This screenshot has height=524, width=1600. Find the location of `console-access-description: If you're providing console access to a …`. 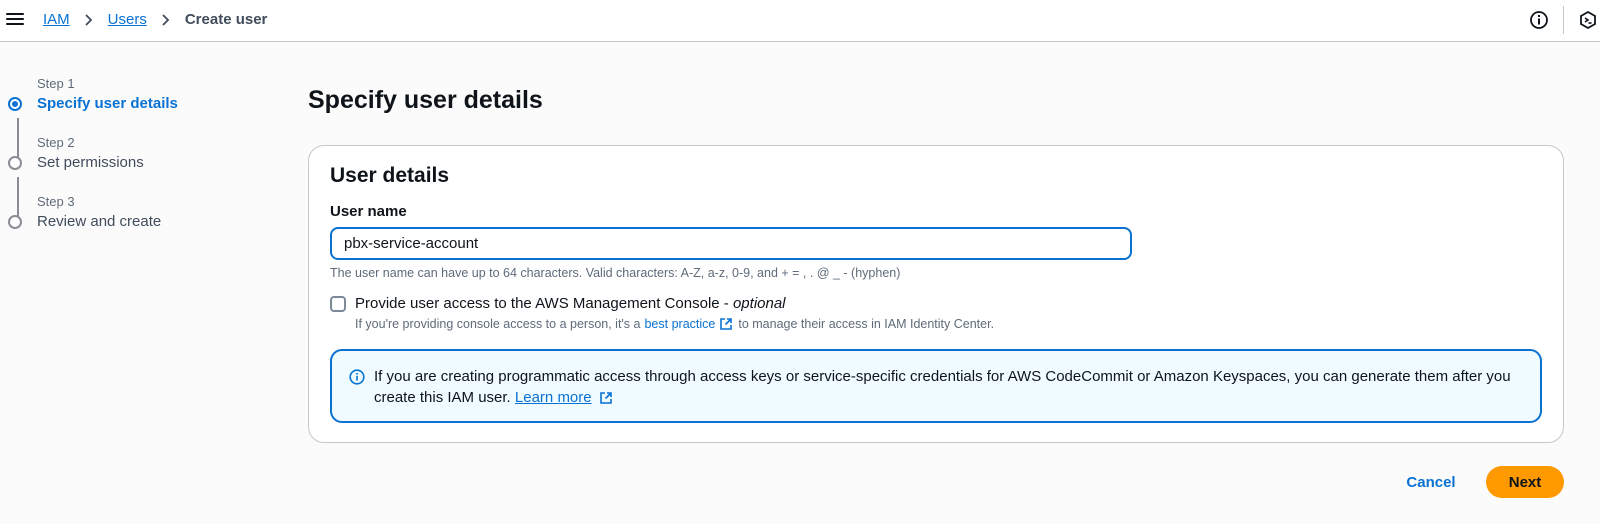

console-access-description: If you're providing console access to a … is located at coordinates (674, 324).